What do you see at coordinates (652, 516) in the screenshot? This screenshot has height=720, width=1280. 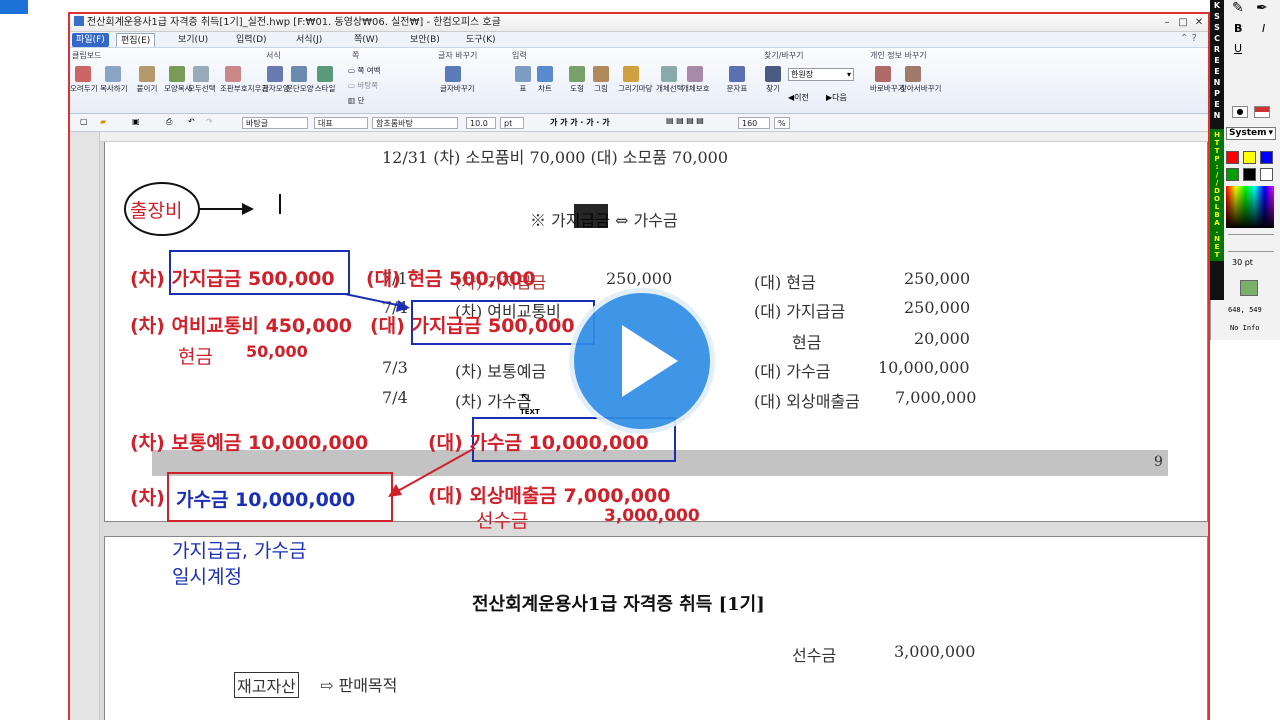 I see `anno-4-credit2-amount: 3,000,000` at bounding box center [652, 516].